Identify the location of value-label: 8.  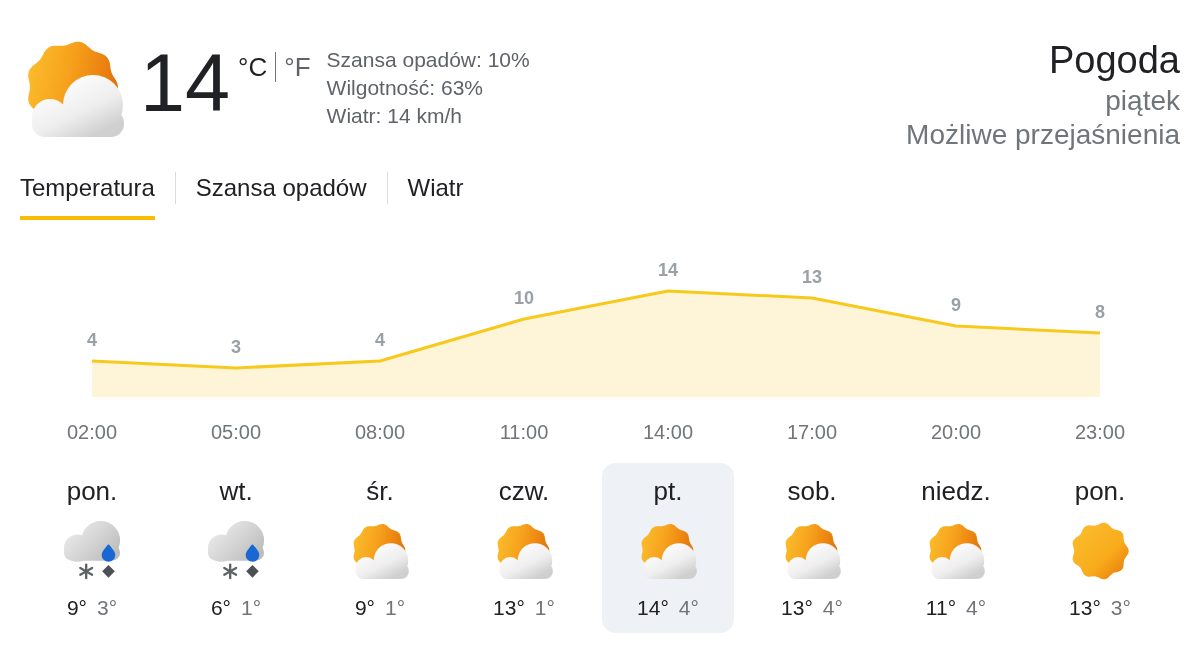
(1100, 312).